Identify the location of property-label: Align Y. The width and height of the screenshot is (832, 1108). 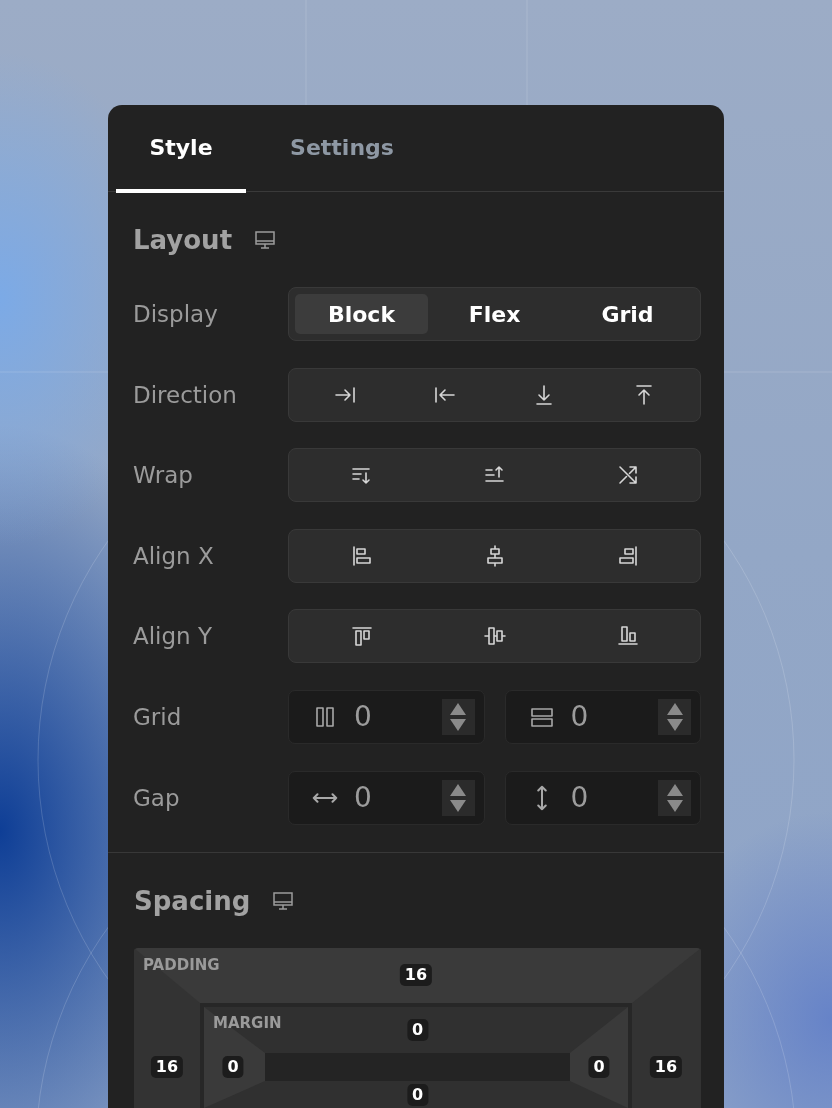
(173, 636).